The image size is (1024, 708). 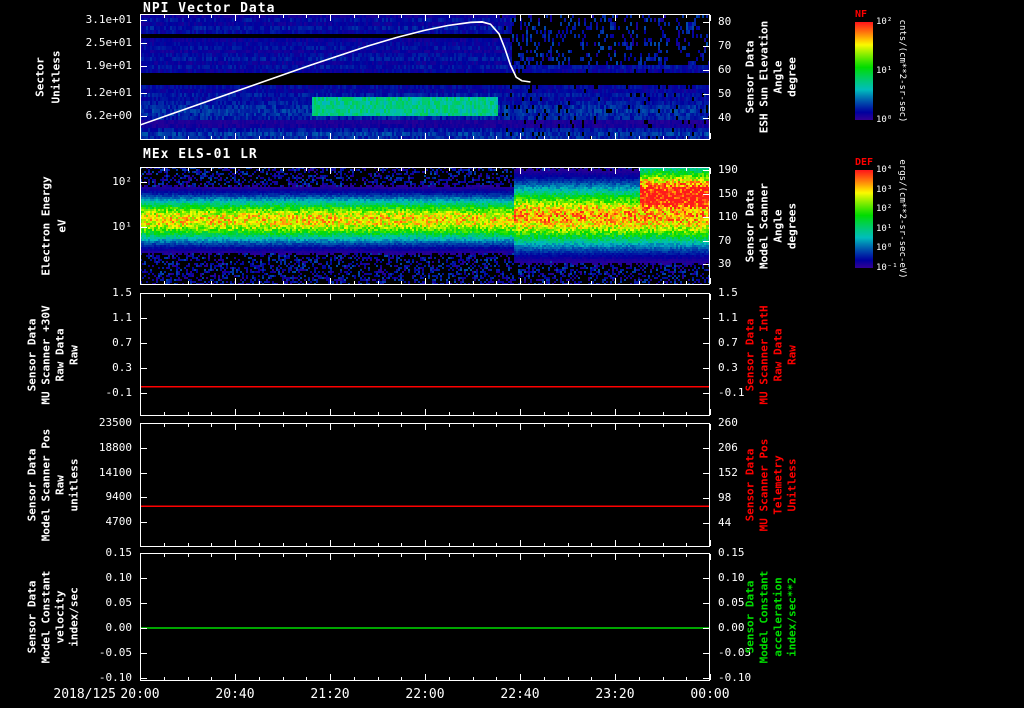 I want to click on left-axis-title-line: Model Scanner Pos, so click(x=46, y=485).